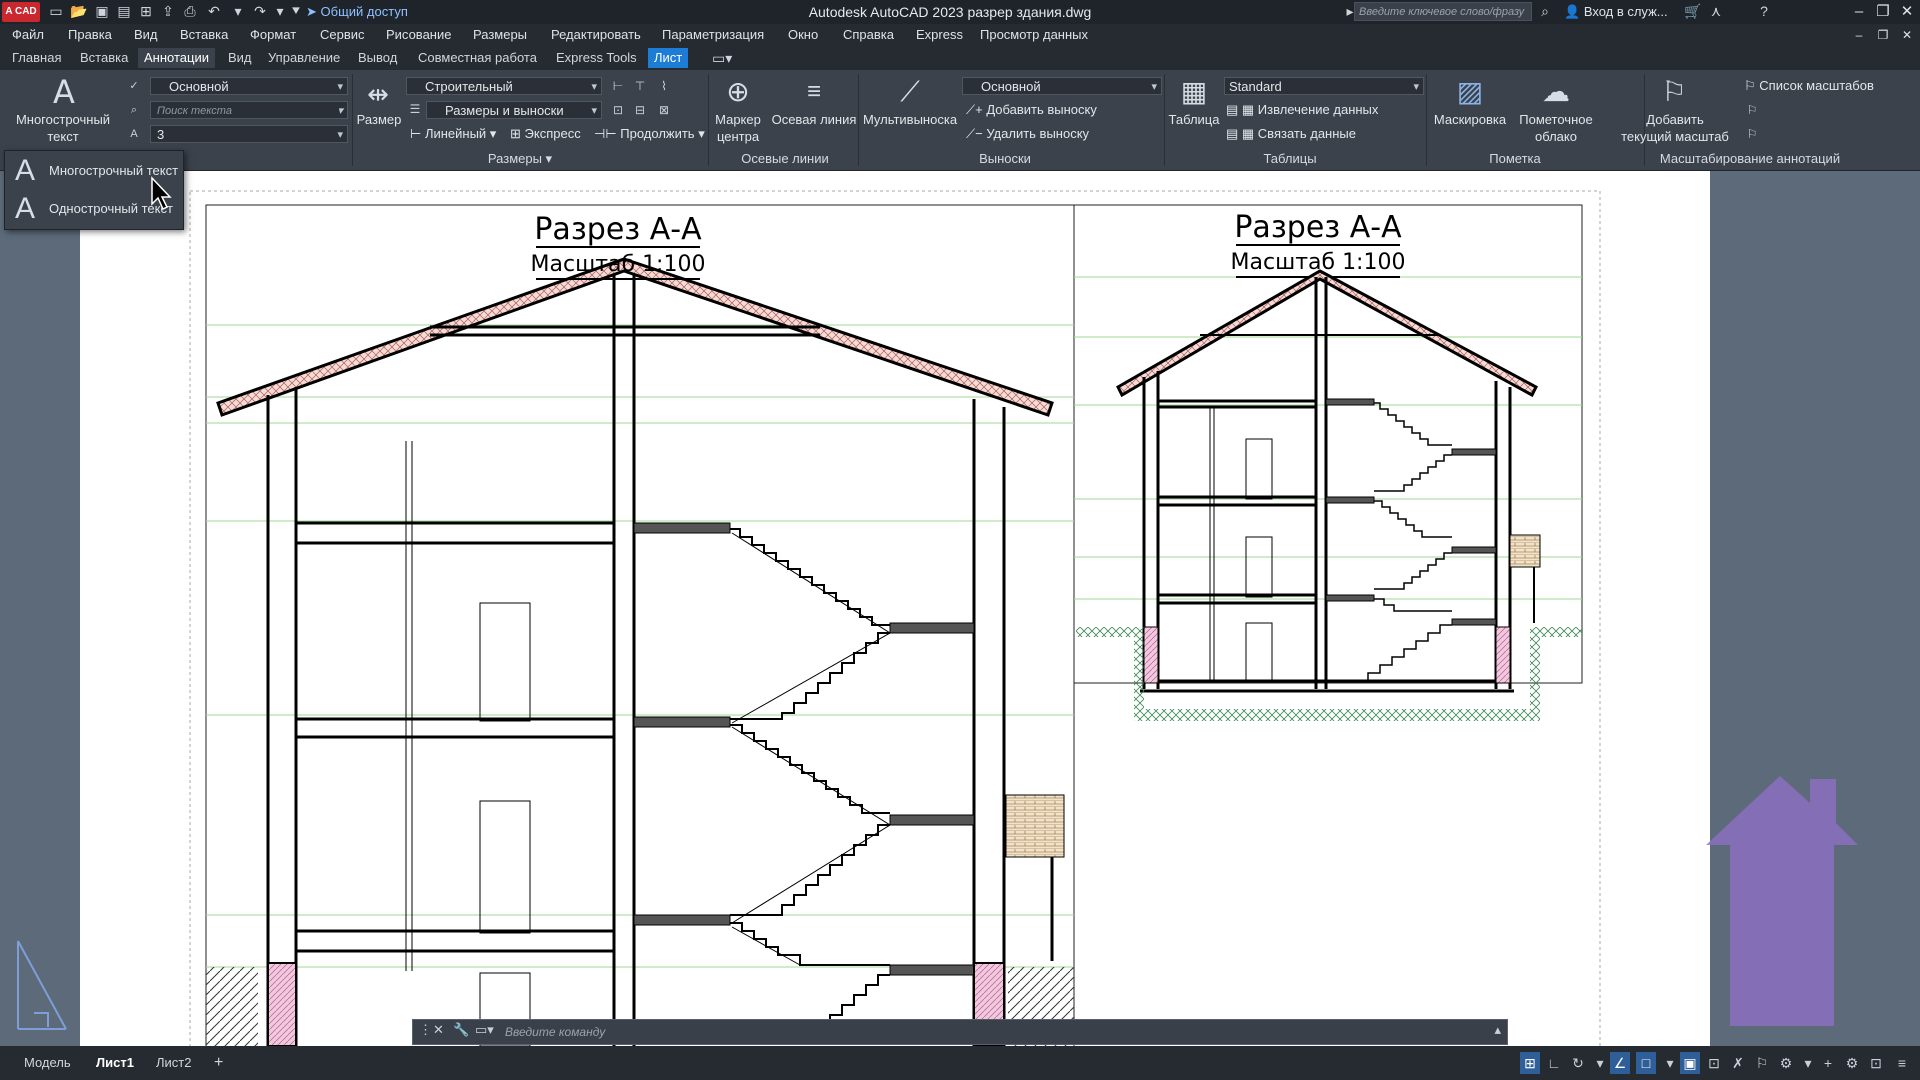 This screenshot has height=1080, width=1920. Describe the element at coordinates (102, 11) in the screenshot. I see `save-icon: ▣` at that location.